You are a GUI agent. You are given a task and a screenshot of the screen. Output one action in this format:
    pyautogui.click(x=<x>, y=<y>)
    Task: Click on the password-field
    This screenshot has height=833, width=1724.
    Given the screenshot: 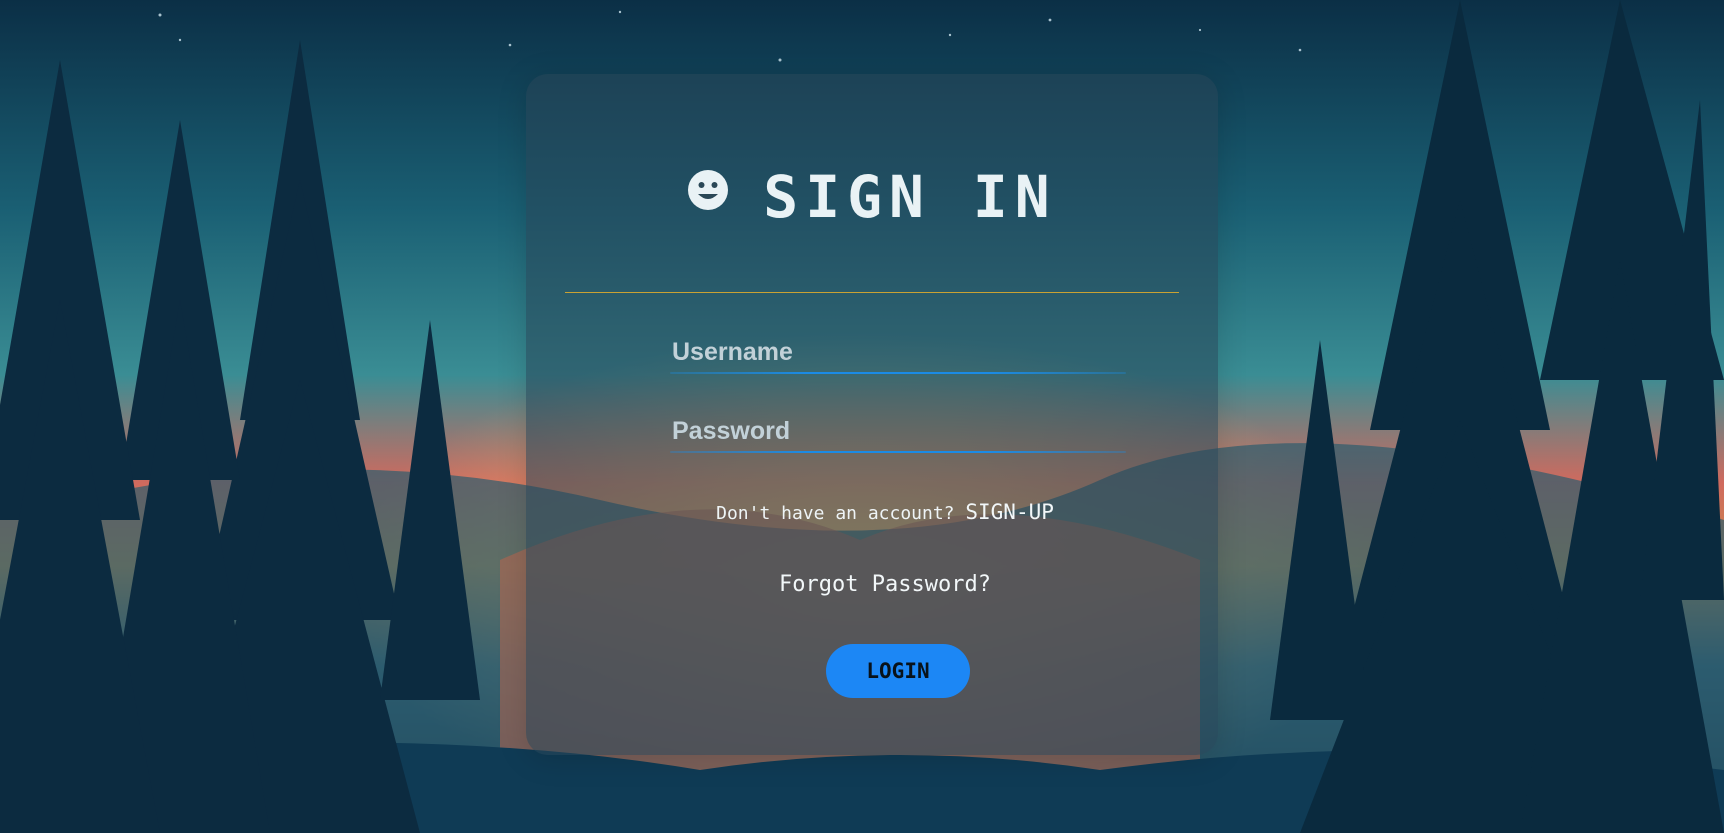 What is the action you would take?
    pyautogui.click(x=898, y=432)
    